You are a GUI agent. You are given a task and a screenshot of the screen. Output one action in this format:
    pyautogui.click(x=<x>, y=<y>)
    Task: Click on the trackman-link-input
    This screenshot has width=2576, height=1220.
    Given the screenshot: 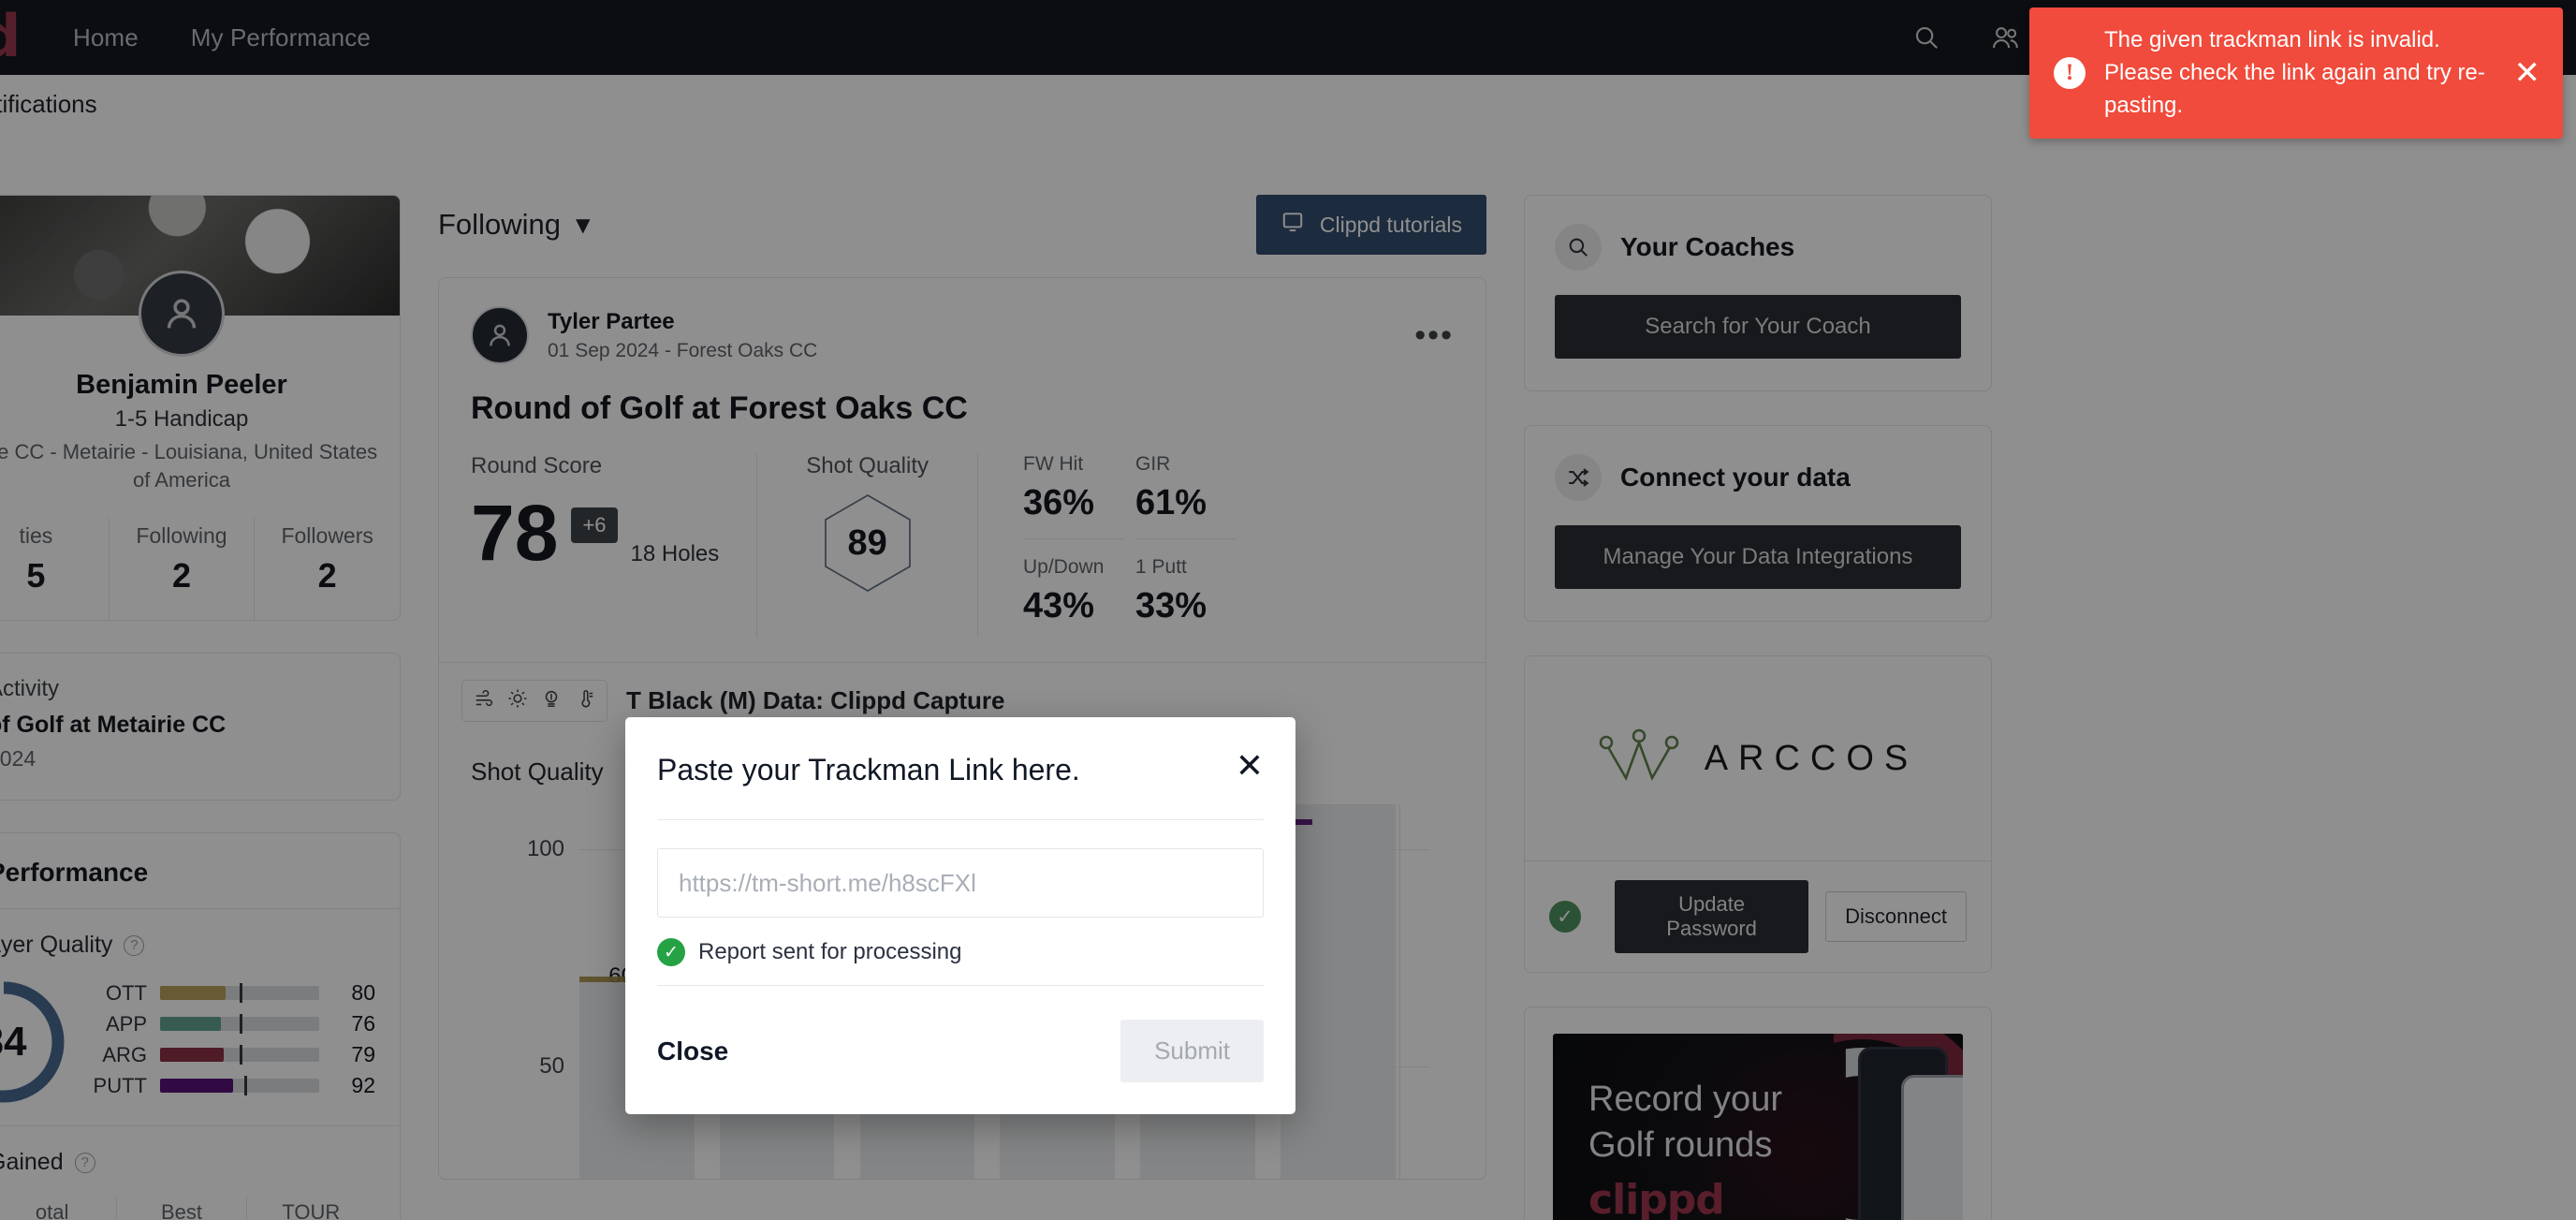 What is the action you would take?
    pyautogui.click(x=961, y=883)
    